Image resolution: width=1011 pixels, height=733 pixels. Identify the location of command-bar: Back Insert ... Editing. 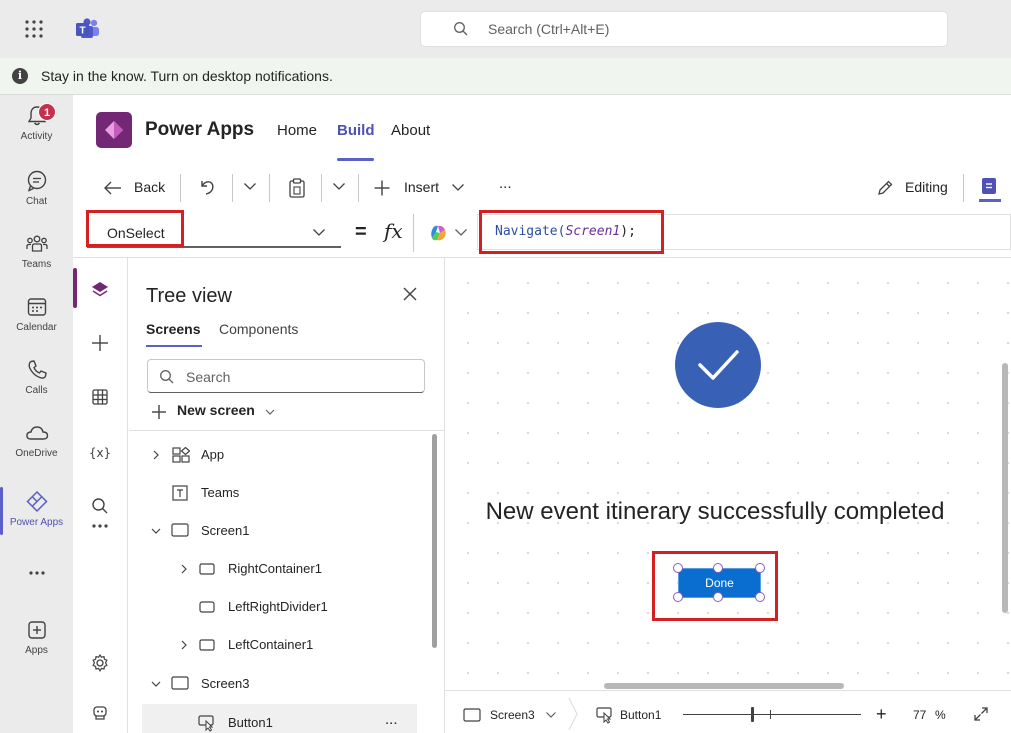
(542, 188).